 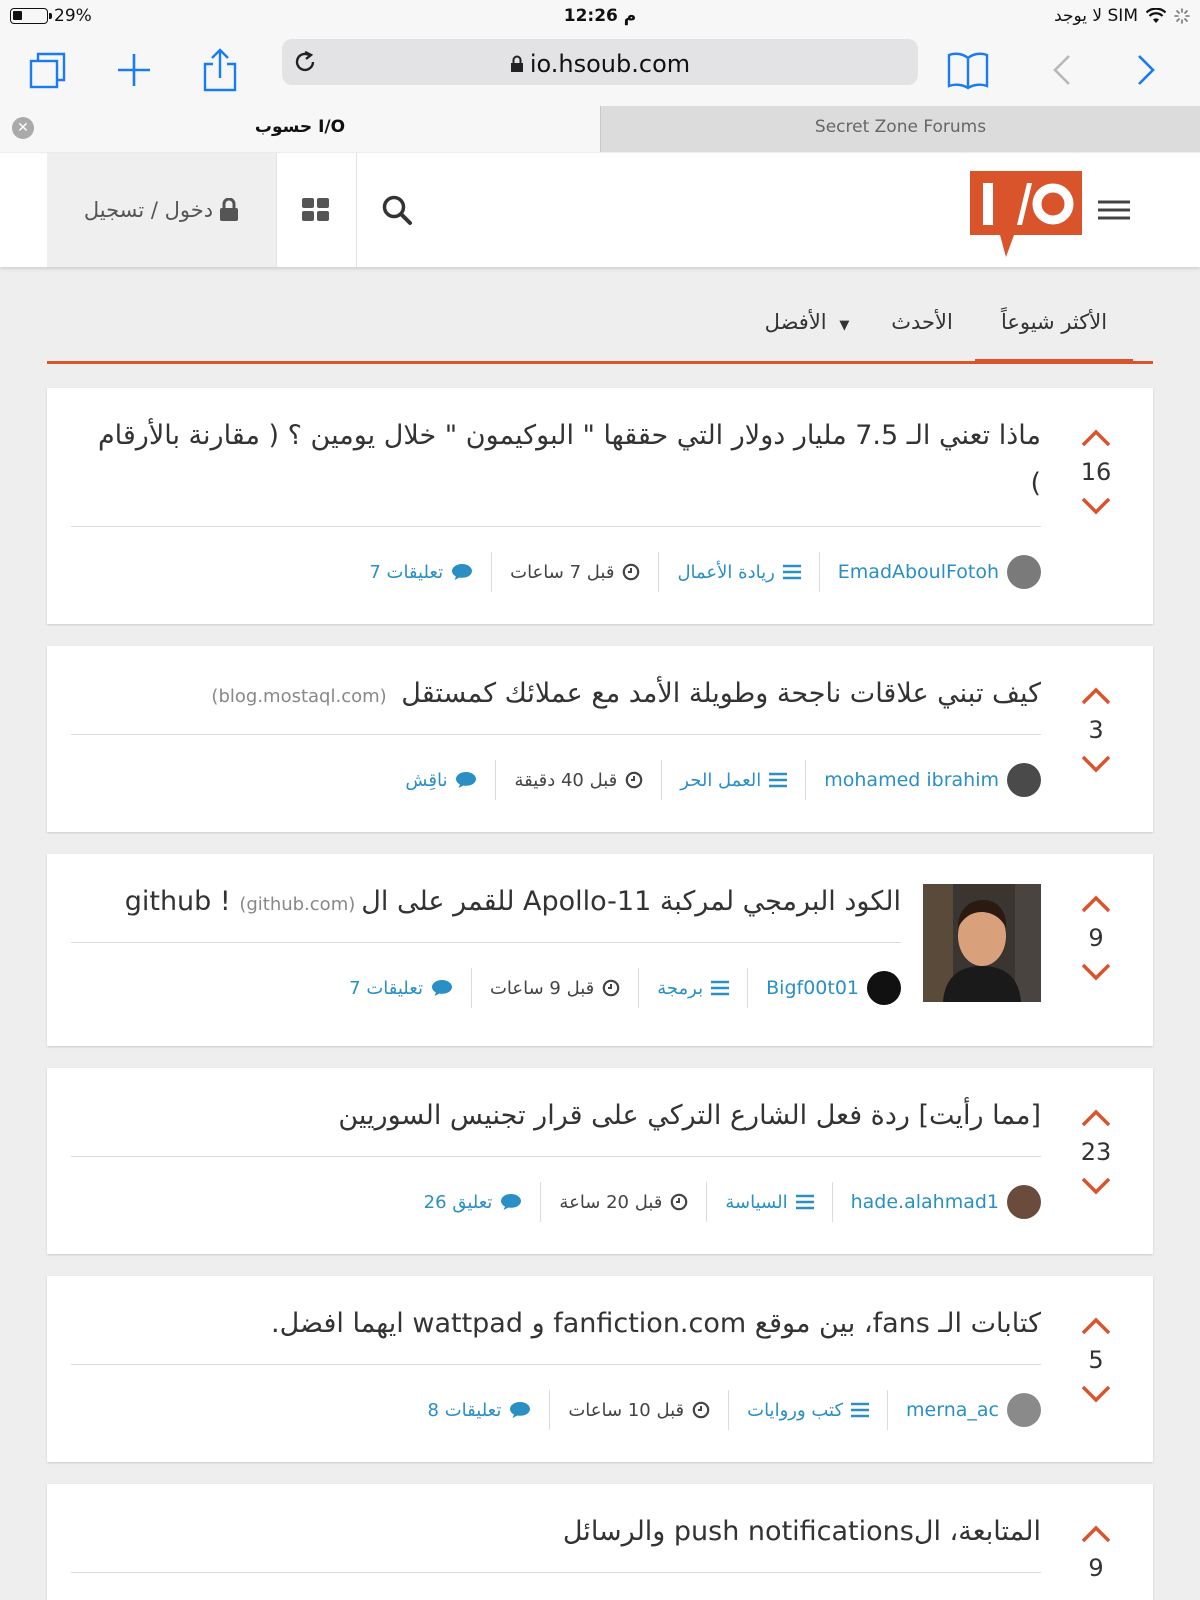 I want to click on post-author: hade.alahmad1, so click(x=936, y=1202).